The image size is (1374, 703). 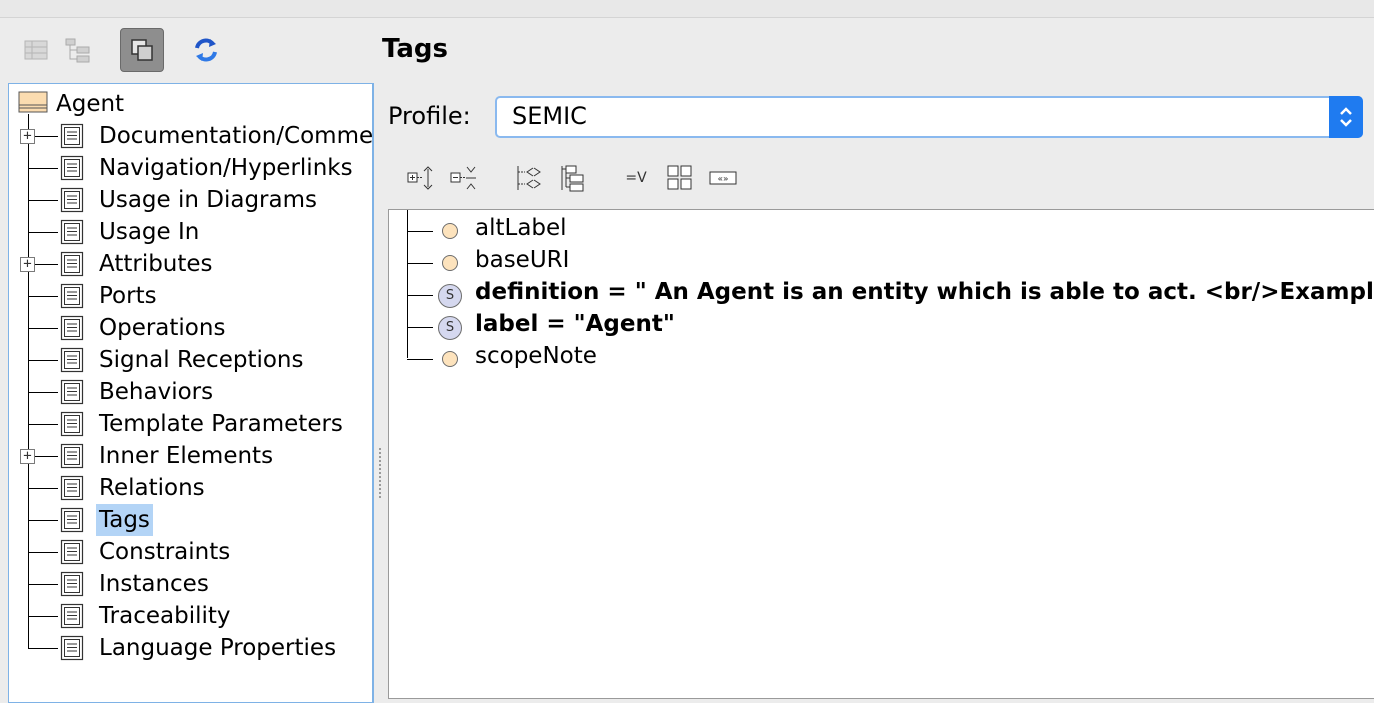 What do you see at coordinates (200, 520) in the screenshot?
I see `tree-item: Tags` at bounding box center [200, 520].